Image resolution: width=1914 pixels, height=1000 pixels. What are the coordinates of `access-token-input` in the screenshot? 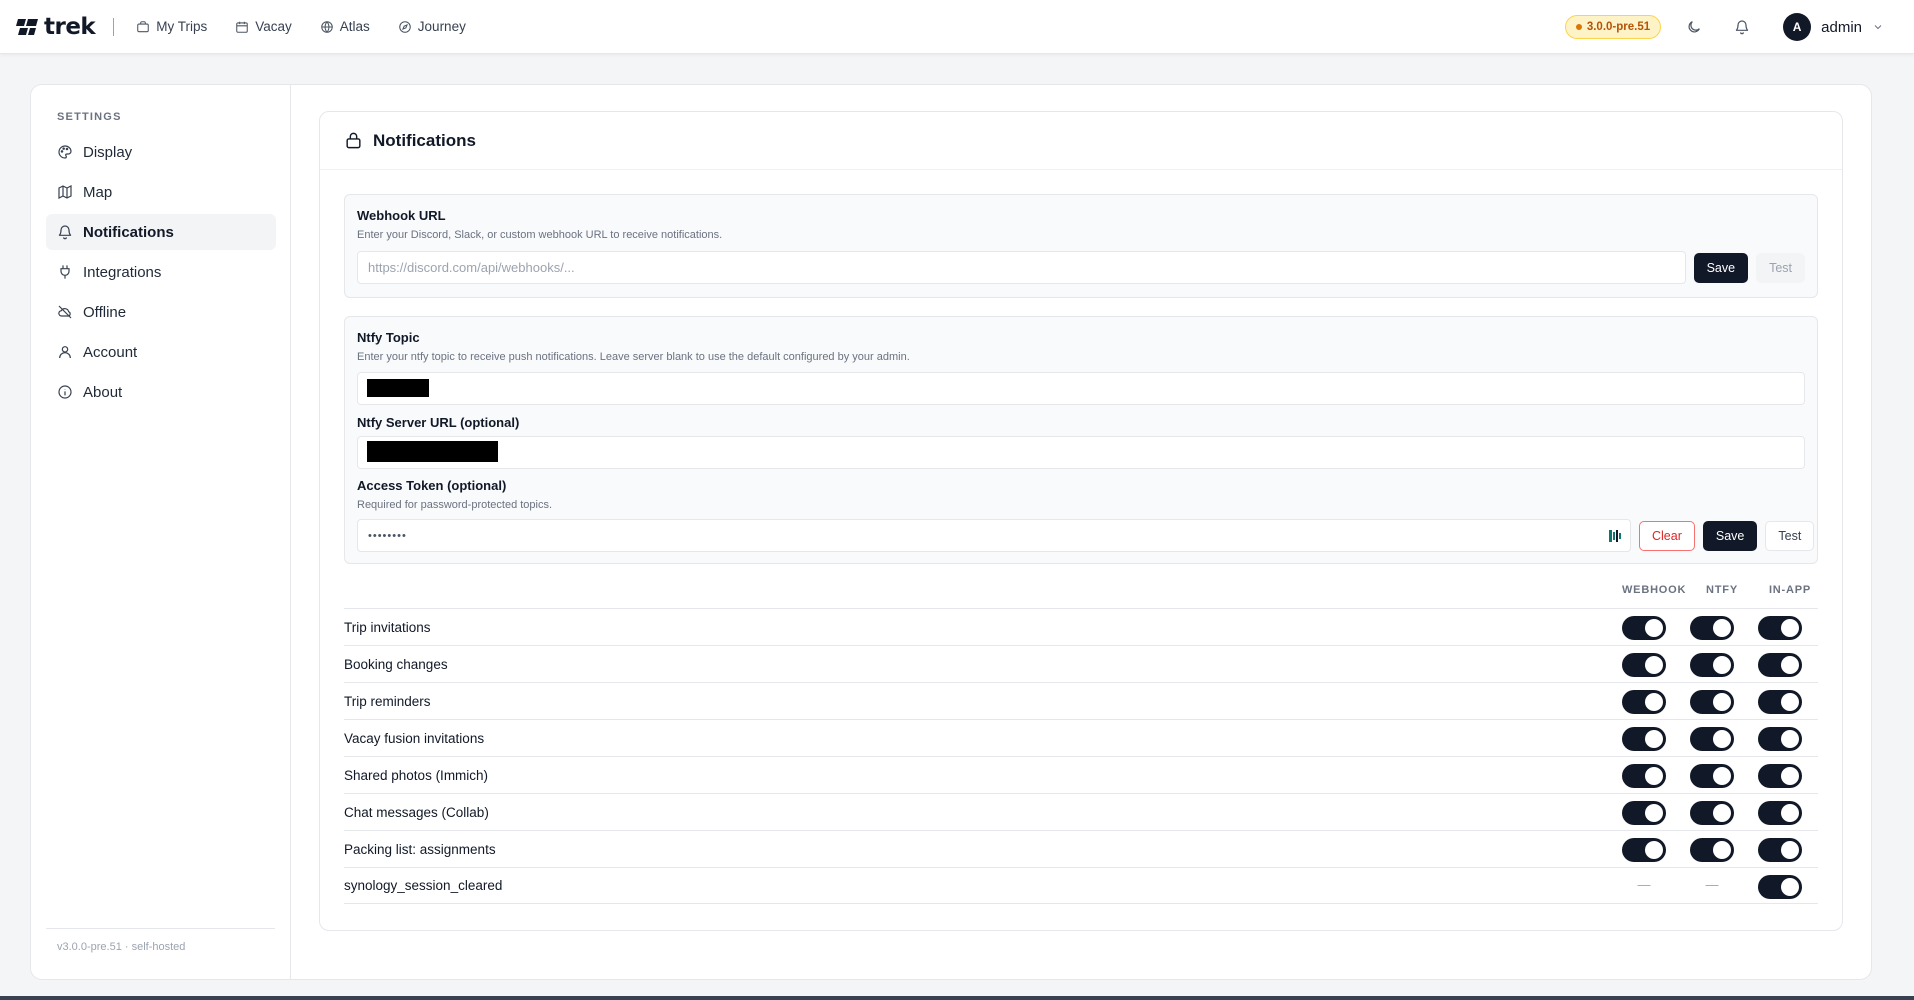 It's located at (994, 535).